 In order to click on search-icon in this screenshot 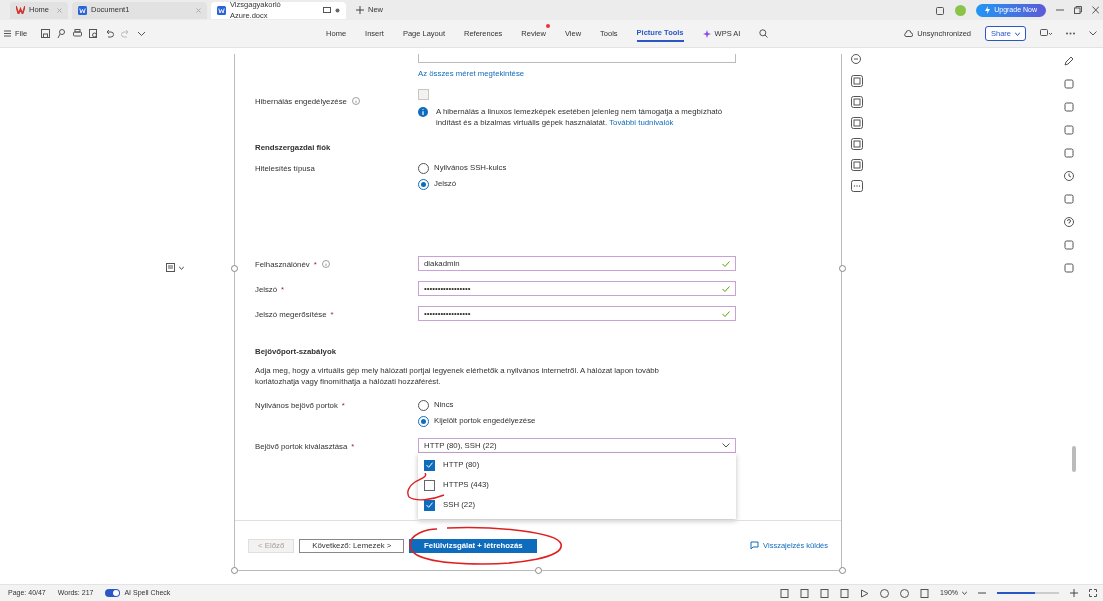, I will do `click(764, 33)`.